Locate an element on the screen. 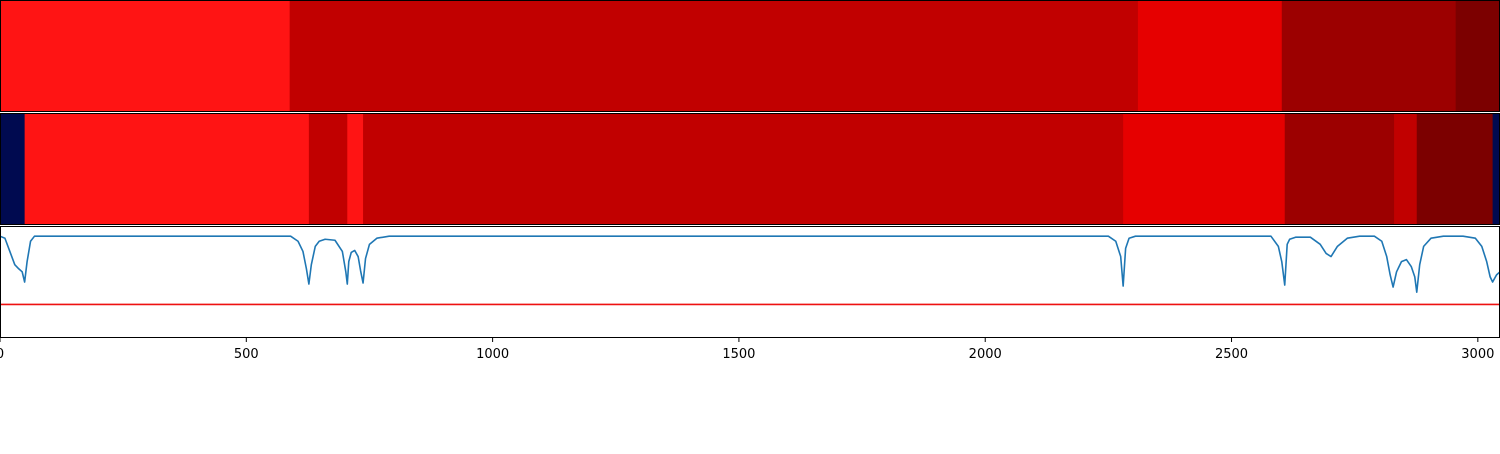 This screenshot has height=454, width=1500. x-tick-label-500: 500 is located at coordinates (246, 354).